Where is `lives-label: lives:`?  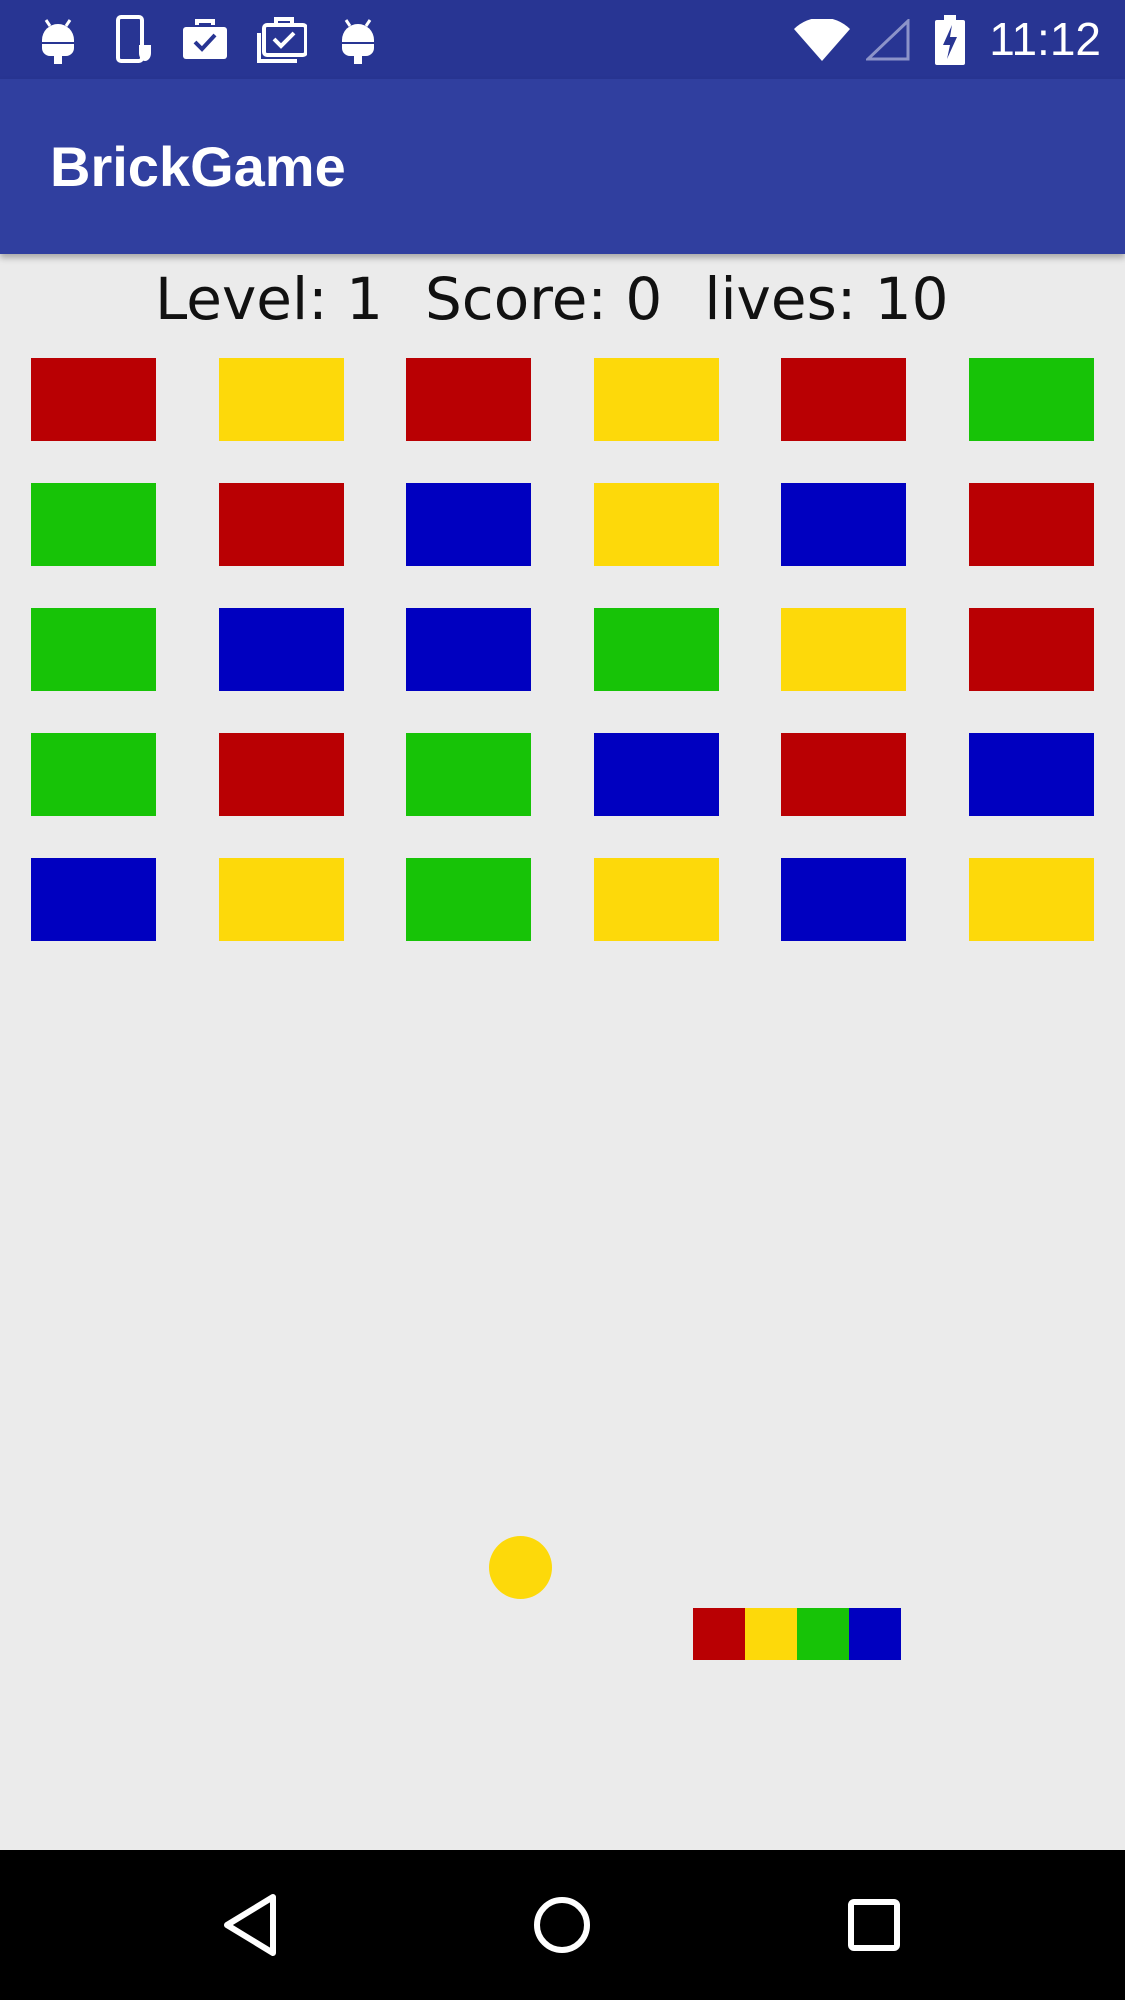 lives-label: lives: is located at coordinates (780, 299).